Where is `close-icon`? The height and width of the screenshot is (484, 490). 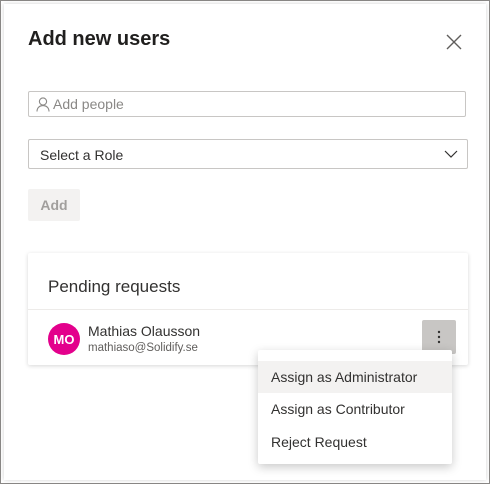
close-icon is located at coordinates (454, 42).